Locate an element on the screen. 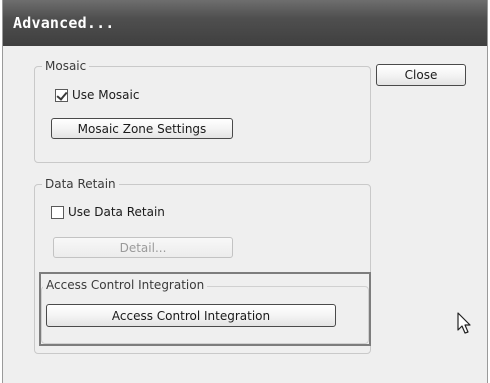 Image resolution: width=490 pixels, height=383 pixels. access-control-integration-button: Access Control Integration is located at coordinates (191, 315).